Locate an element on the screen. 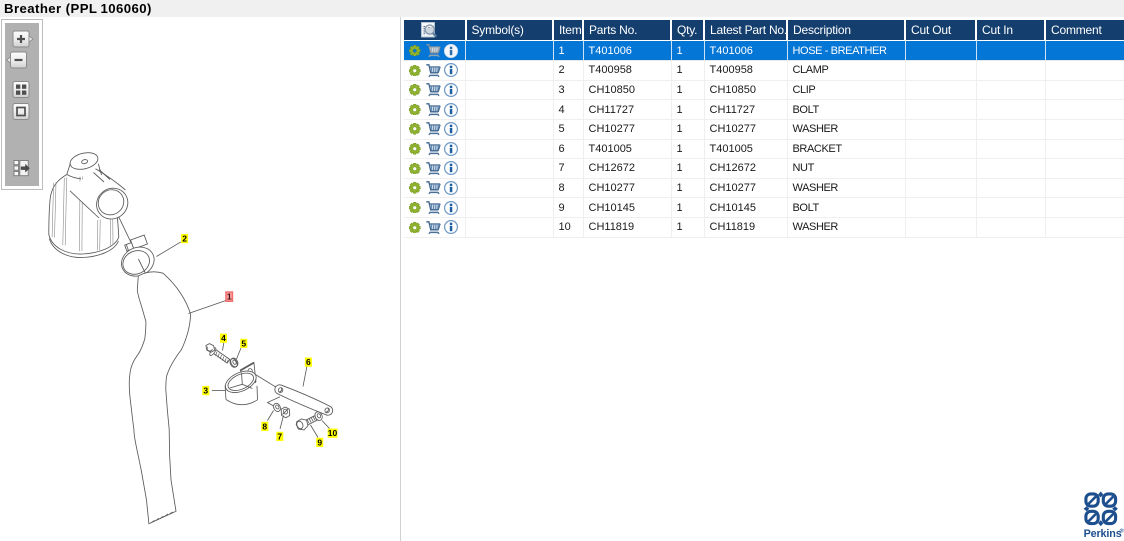  svg-text: 7 is located at coordinates (279, 436).